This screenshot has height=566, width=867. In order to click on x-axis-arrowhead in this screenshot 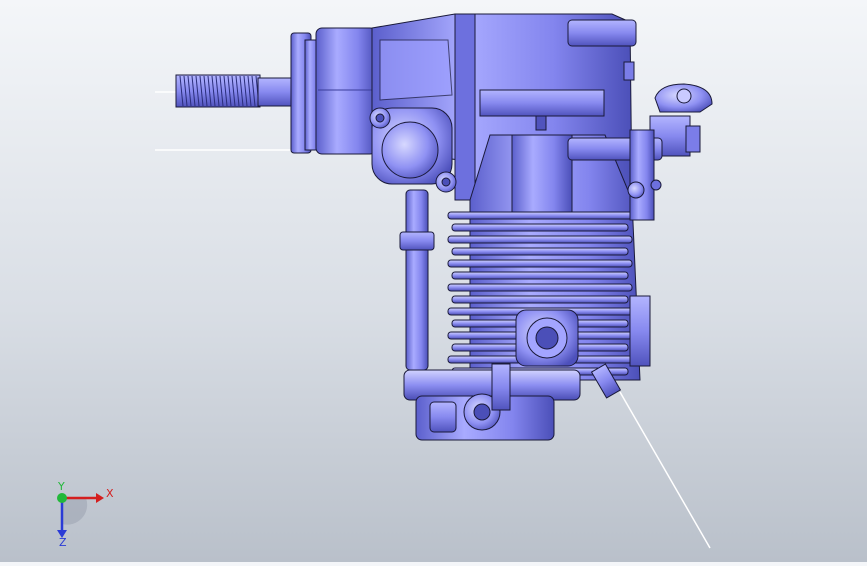, I will do `click(100, 498)`.